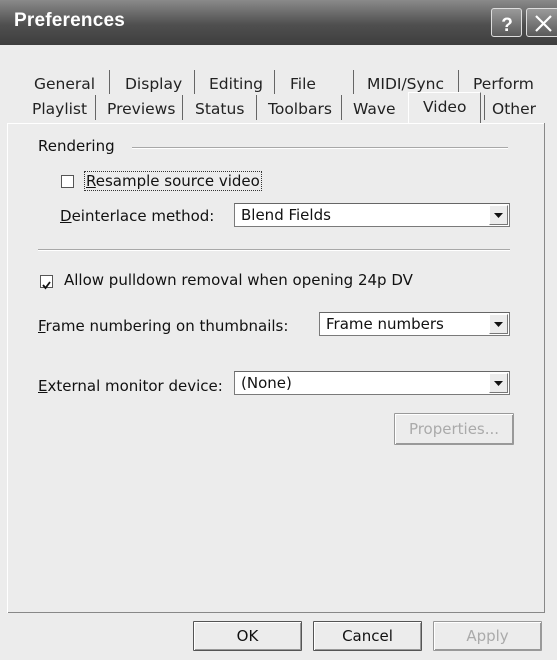  I want to click on close-button, so click(541, 22).